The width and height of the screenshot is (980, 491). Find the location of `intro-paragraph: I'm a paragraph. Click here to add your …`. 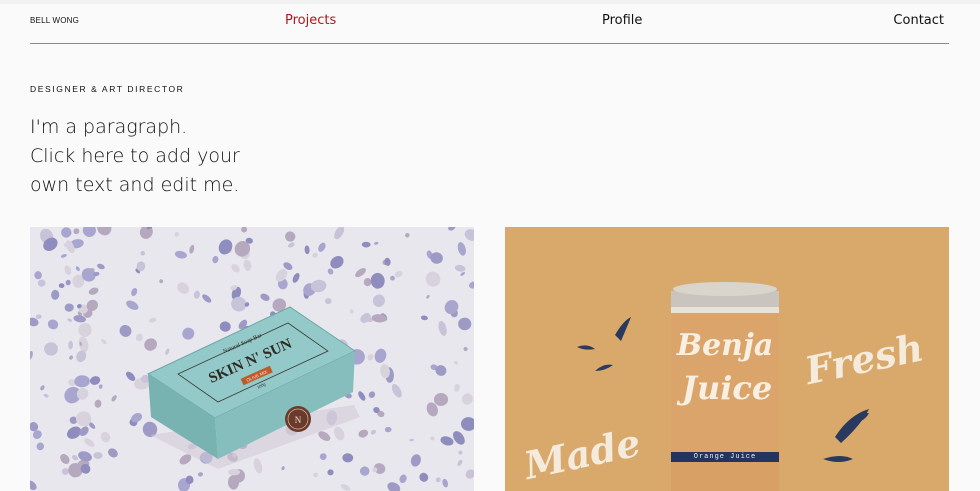

intro-paragraph: I'm a paragraph. Click here to add your … is located at coordinates (180, 156).